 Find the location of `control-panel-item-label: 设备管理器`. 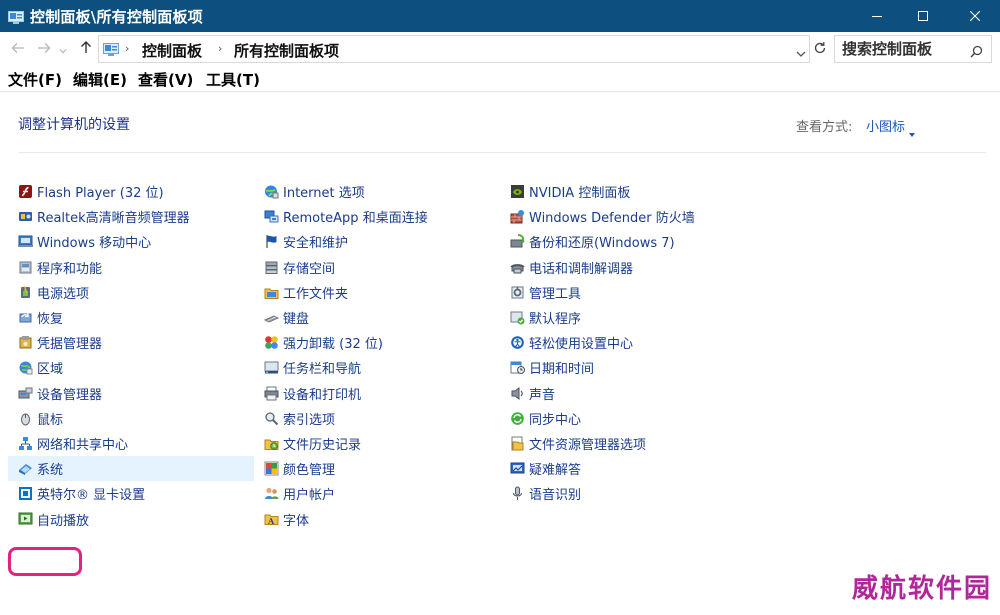

control-panel-item-label: 设备管理器 is located at coordinates (69, 393).